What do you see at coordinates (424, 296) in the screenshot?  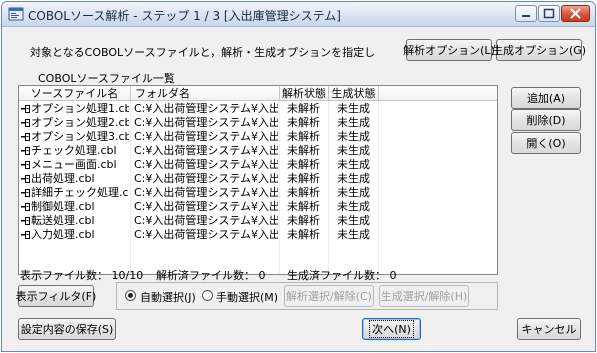 I see `generation-toggle-button: 生成選択/解除(H)` at bounding box center [424, 296].